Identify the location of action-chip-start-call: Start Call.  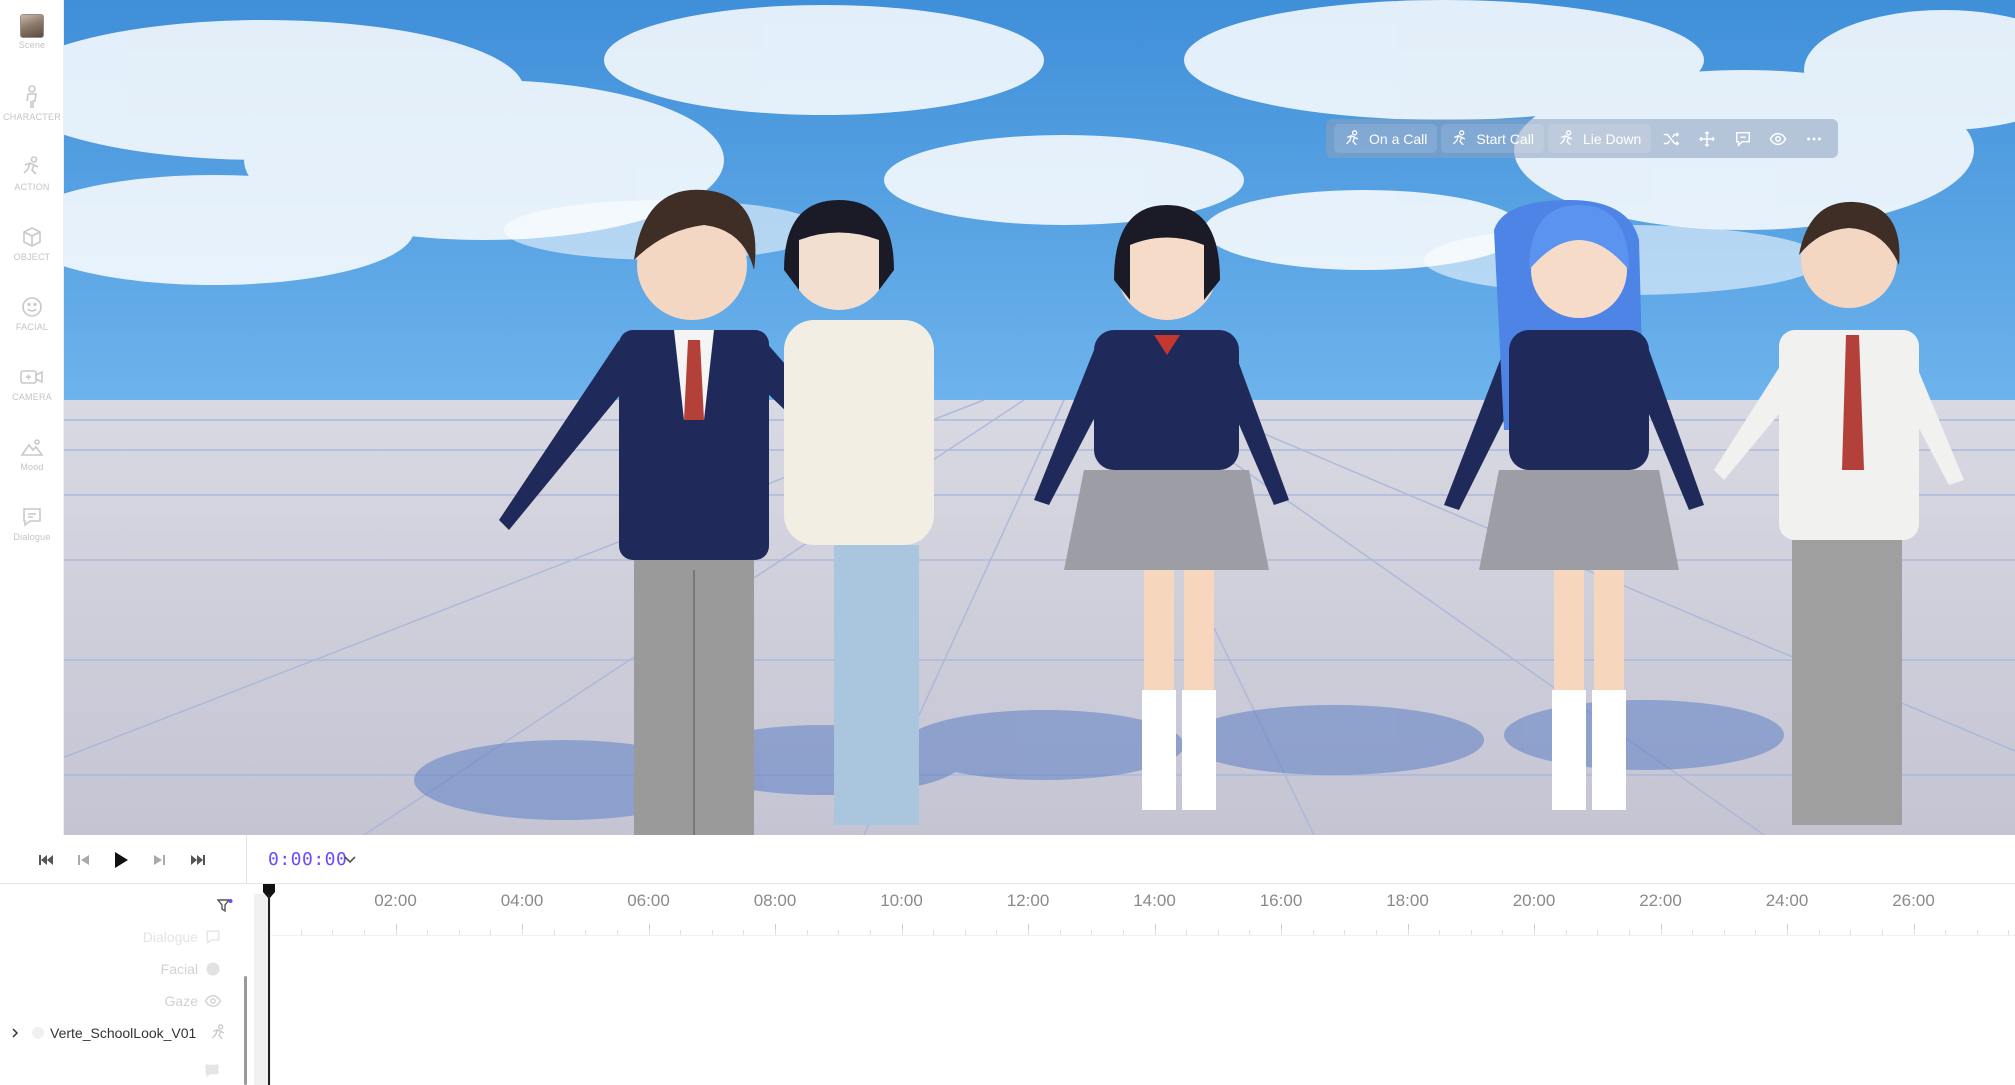
(1492, 138).